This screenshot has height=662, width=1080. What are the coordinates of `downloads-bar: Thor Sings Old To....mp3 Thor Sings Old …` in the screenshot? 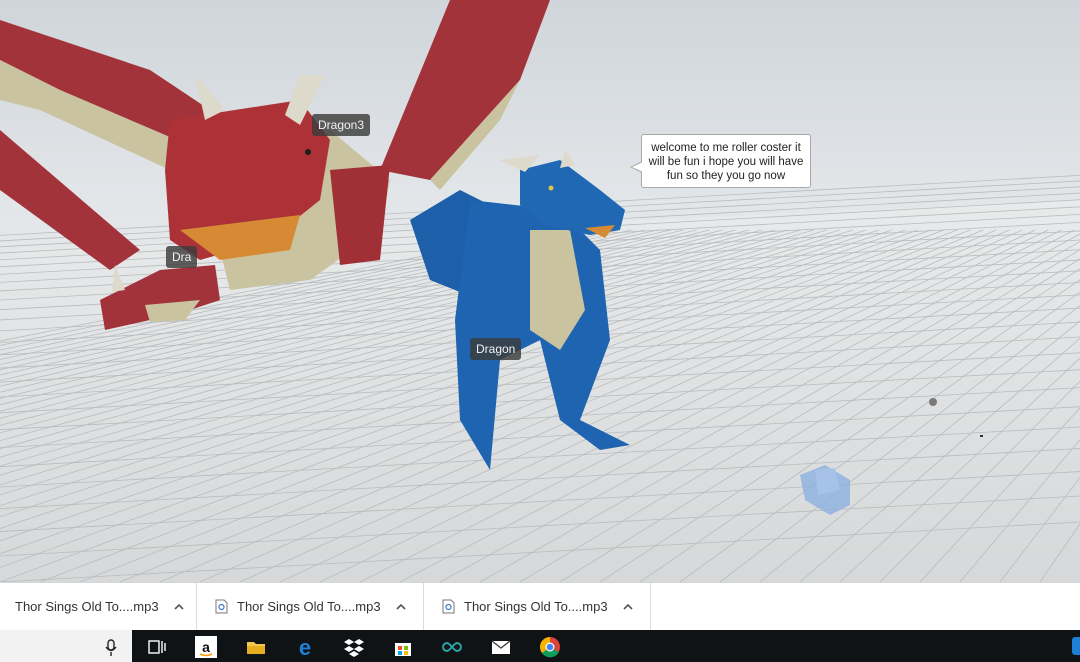 It's located at (540, 606).